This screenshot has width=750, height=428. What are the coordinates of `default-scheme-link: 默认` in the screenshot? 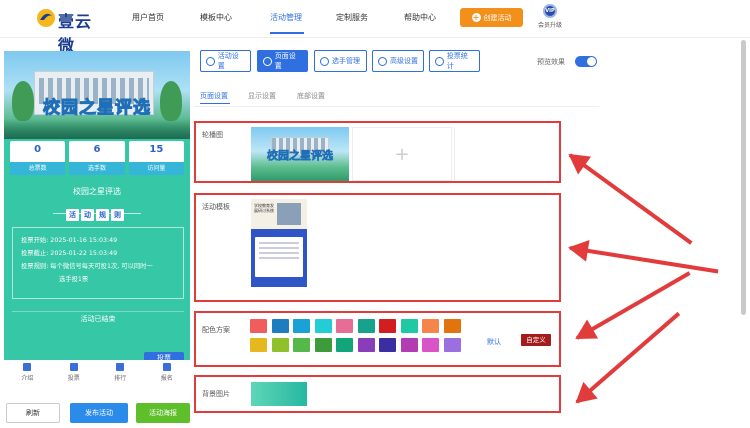 It's located at (494, 342).